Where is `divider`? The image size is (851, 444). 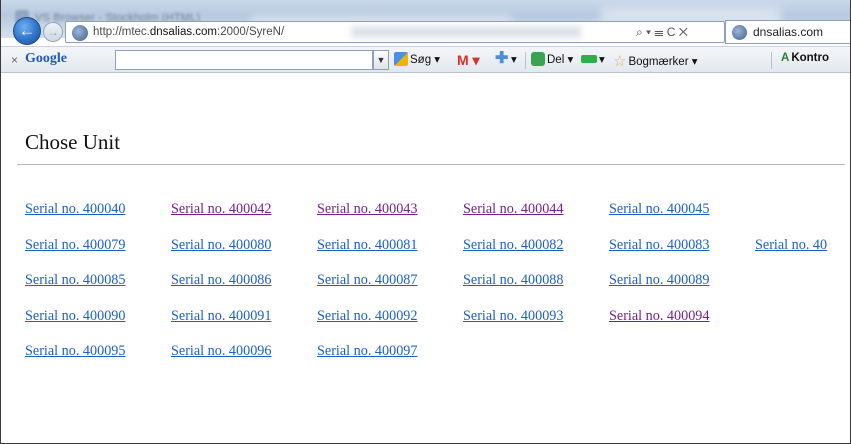 divider is located at coordinates (431, 164).